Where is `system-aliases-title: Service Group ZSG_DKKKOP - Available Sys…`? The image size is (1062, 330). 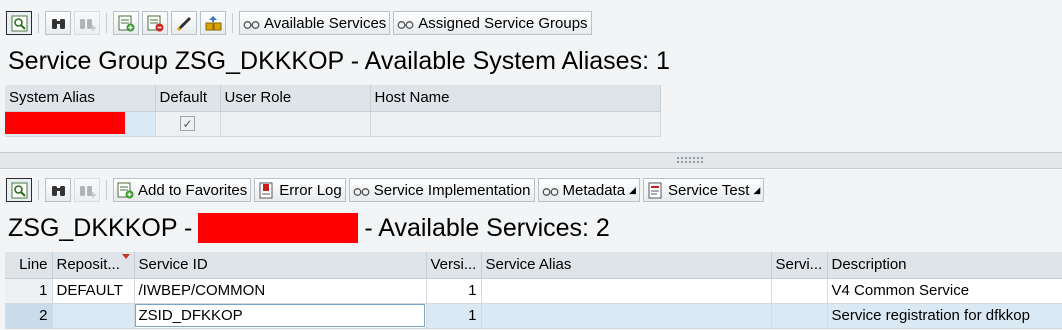
system-aliases-title: Service Group ZSG_DKKKOP - Available Sys… is located at coordinates (339, 61).